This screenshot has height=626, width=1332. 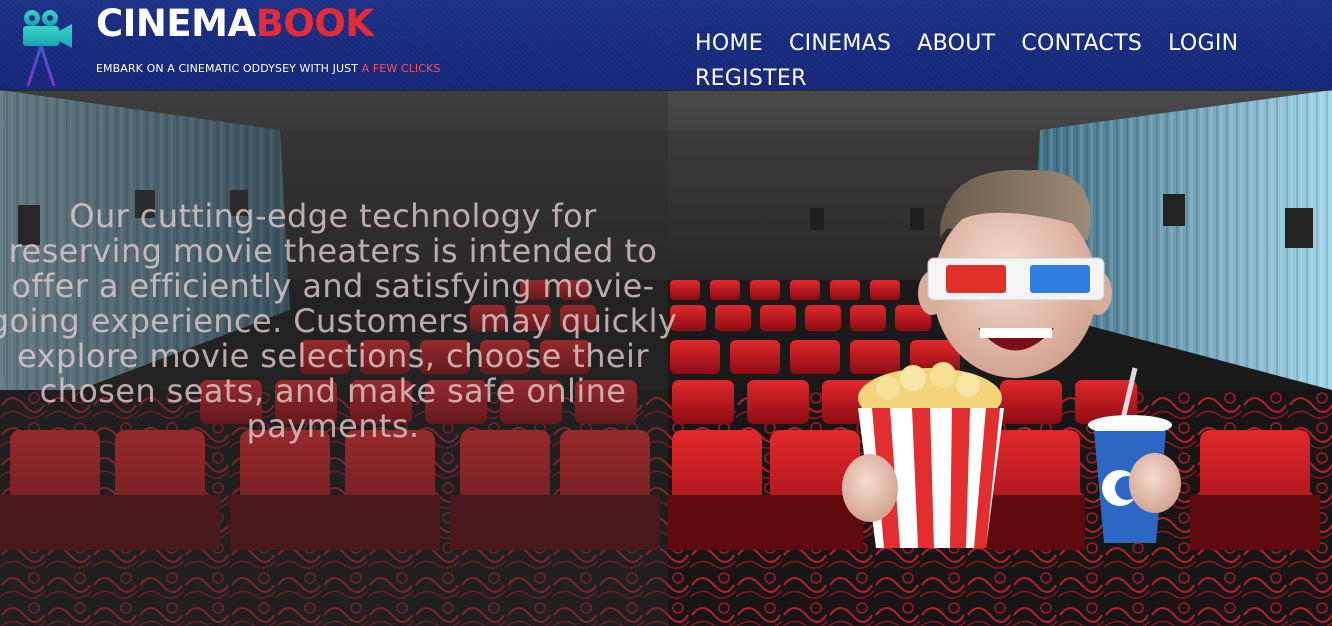 I want to click on tagline-main: EMBARK ON A CINEMATIC ODDYSEY WITH JUST, so click(x=229, y=68).